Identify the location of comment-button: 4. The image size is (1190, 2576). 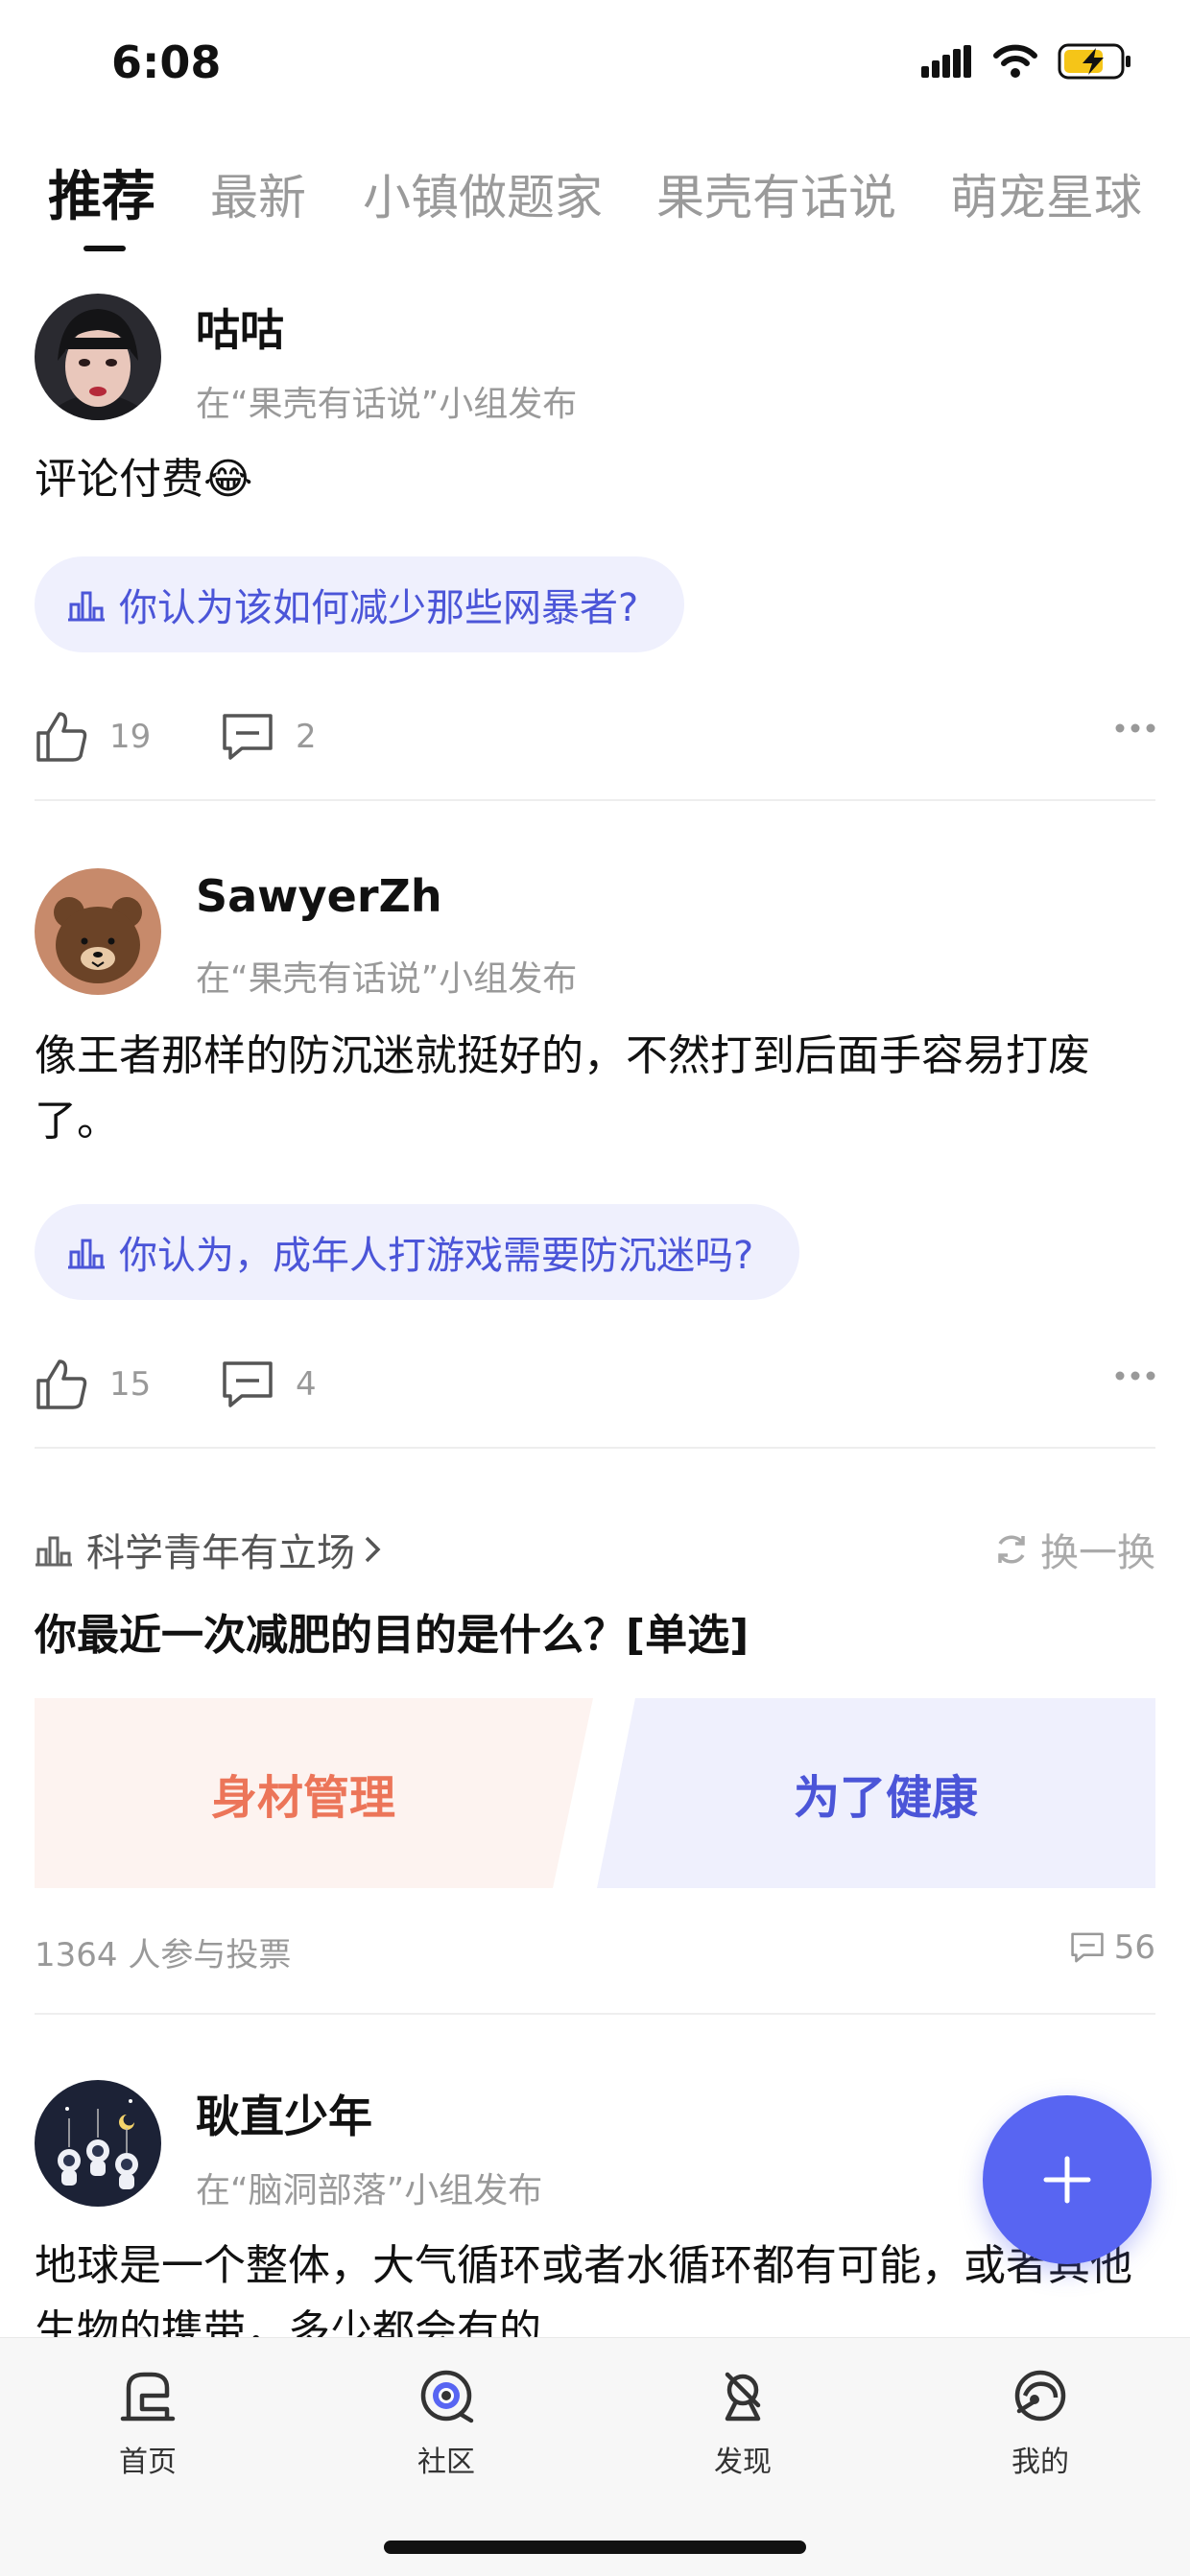
(269, 1384).